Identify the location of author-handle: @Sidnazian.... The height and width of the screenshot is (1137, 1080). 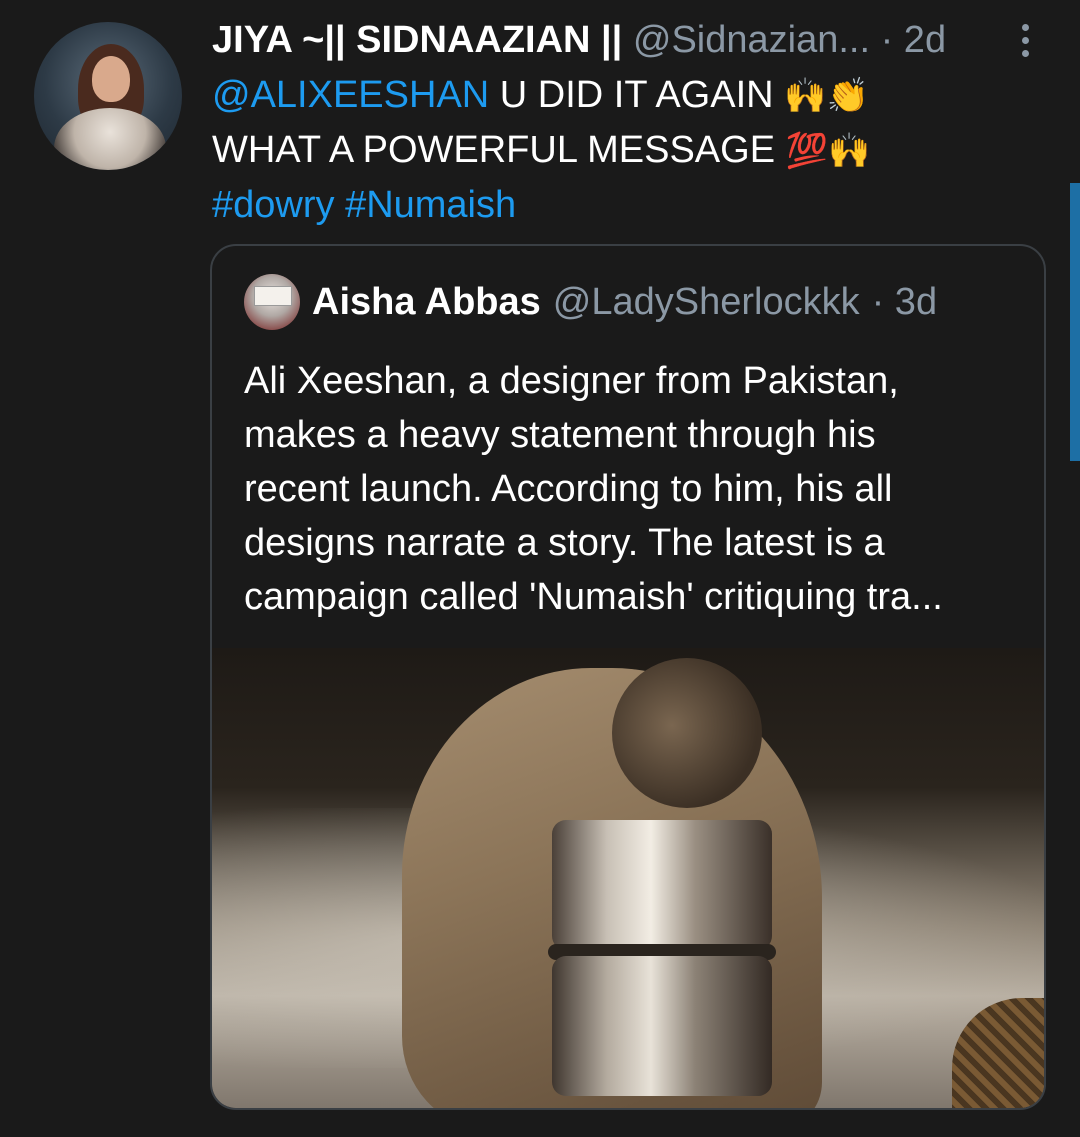
(751, 40).